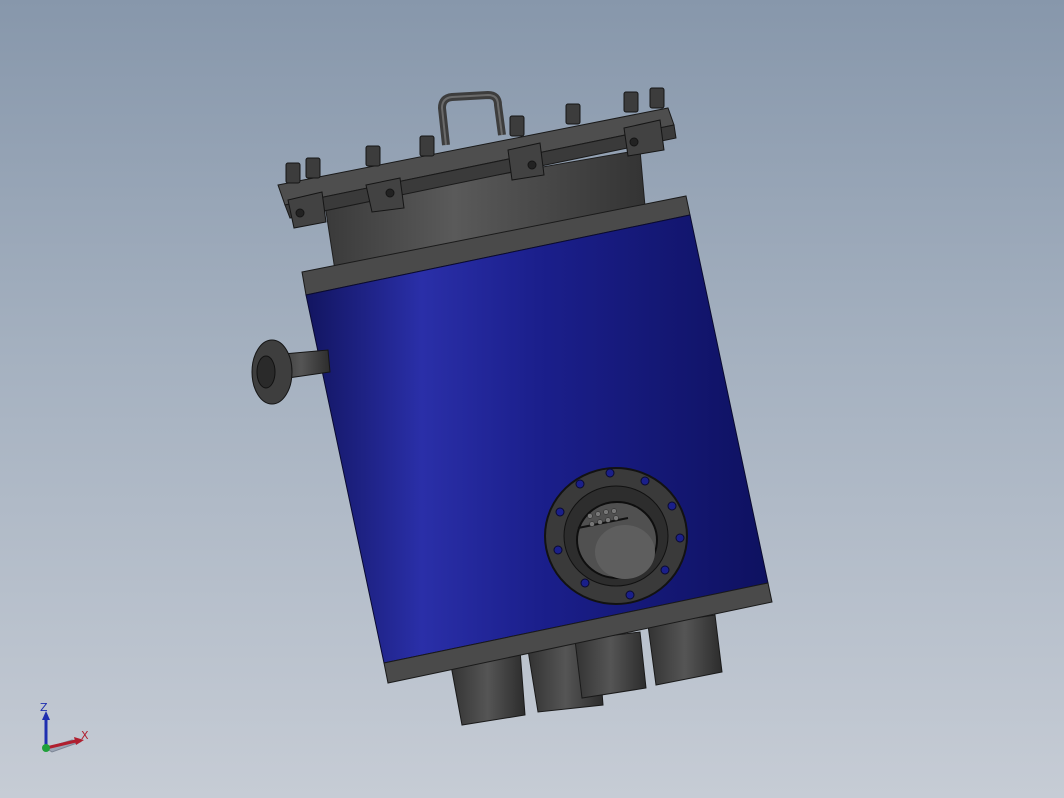  Describe the element at coordinates (472, 118) in the screenshot. I see `lifting-handle` at that location.